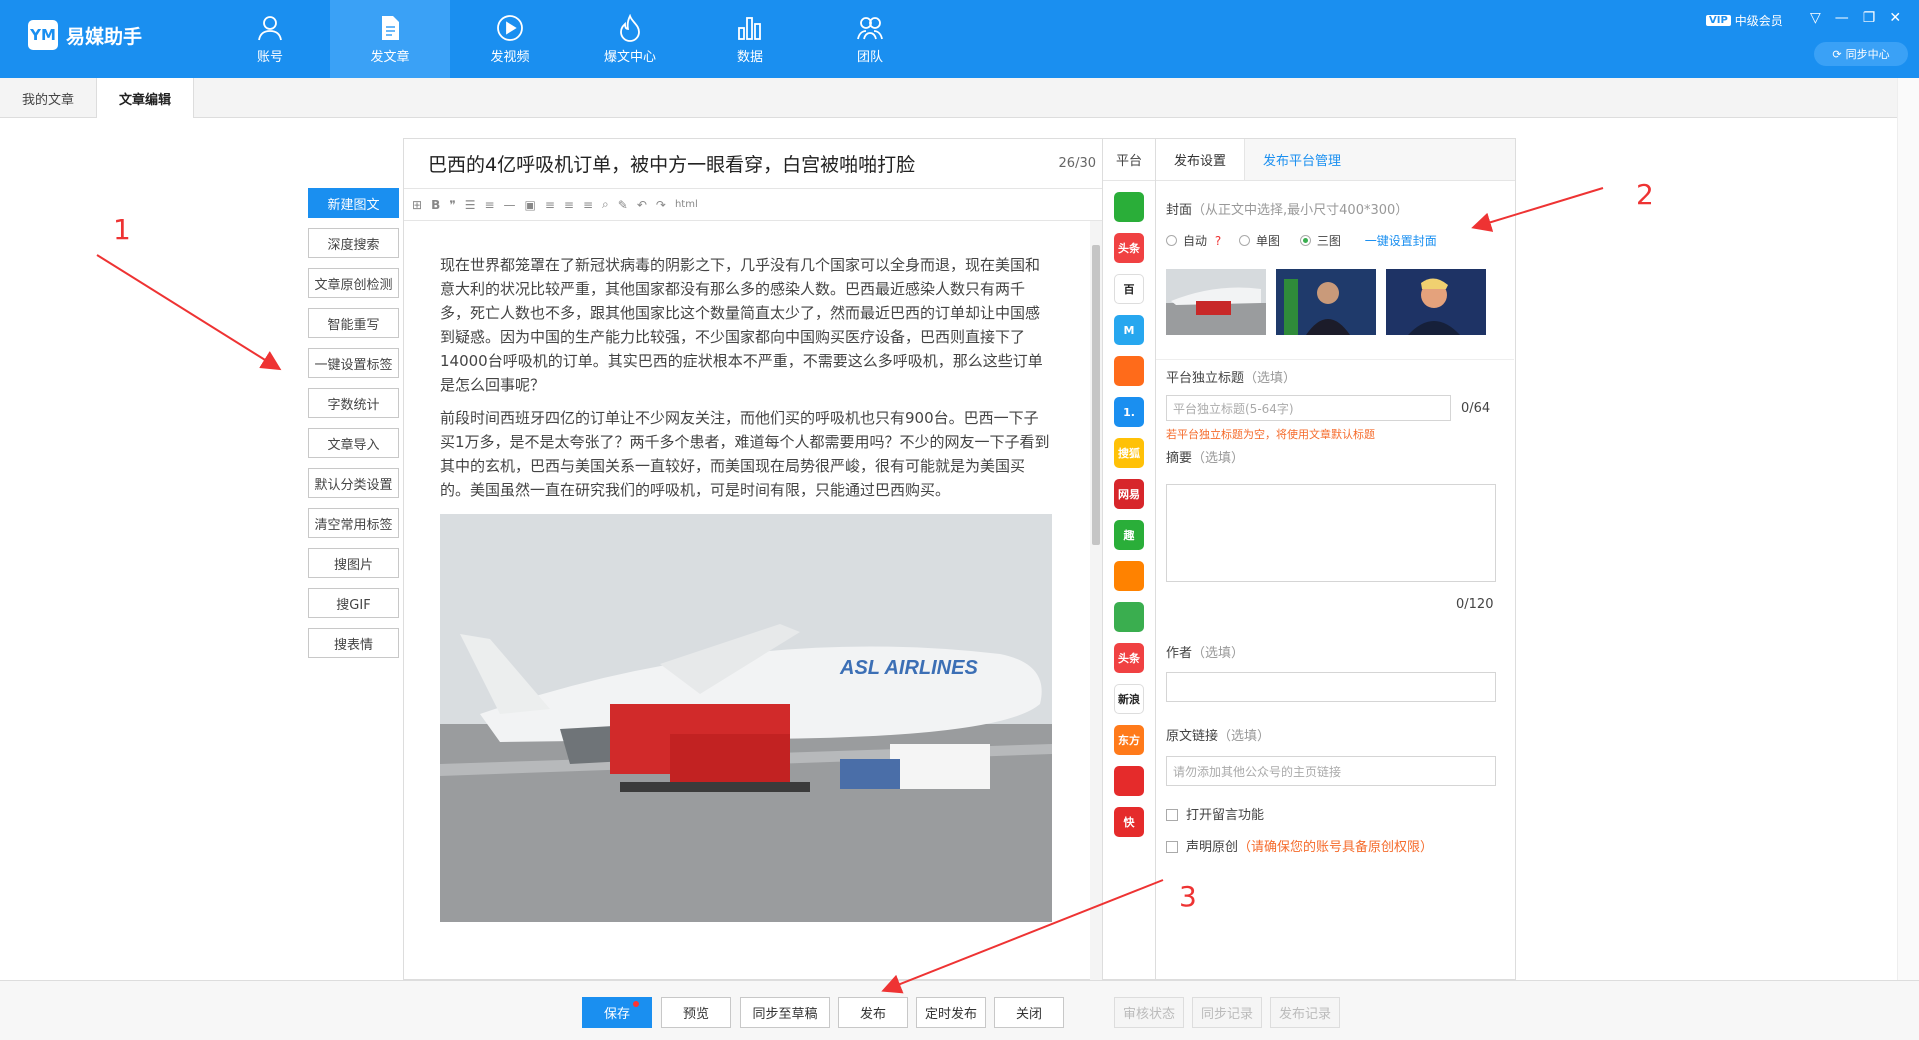 The height and width of the screenshot is (1040, 1919). I want to click on publish-button: 发布, so click(873, 1012).